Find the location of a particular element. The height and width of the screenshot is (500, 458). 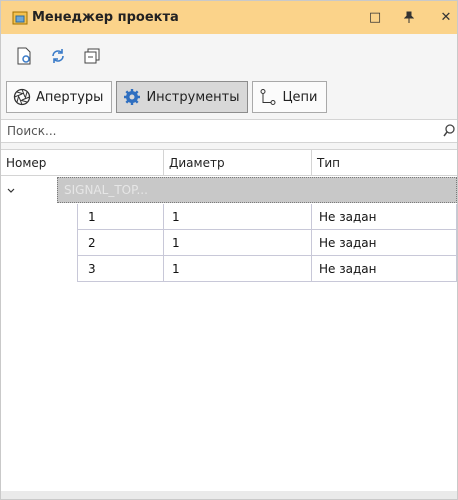

tab-tools-label: Инструменты is located at coordinates (193, 97).